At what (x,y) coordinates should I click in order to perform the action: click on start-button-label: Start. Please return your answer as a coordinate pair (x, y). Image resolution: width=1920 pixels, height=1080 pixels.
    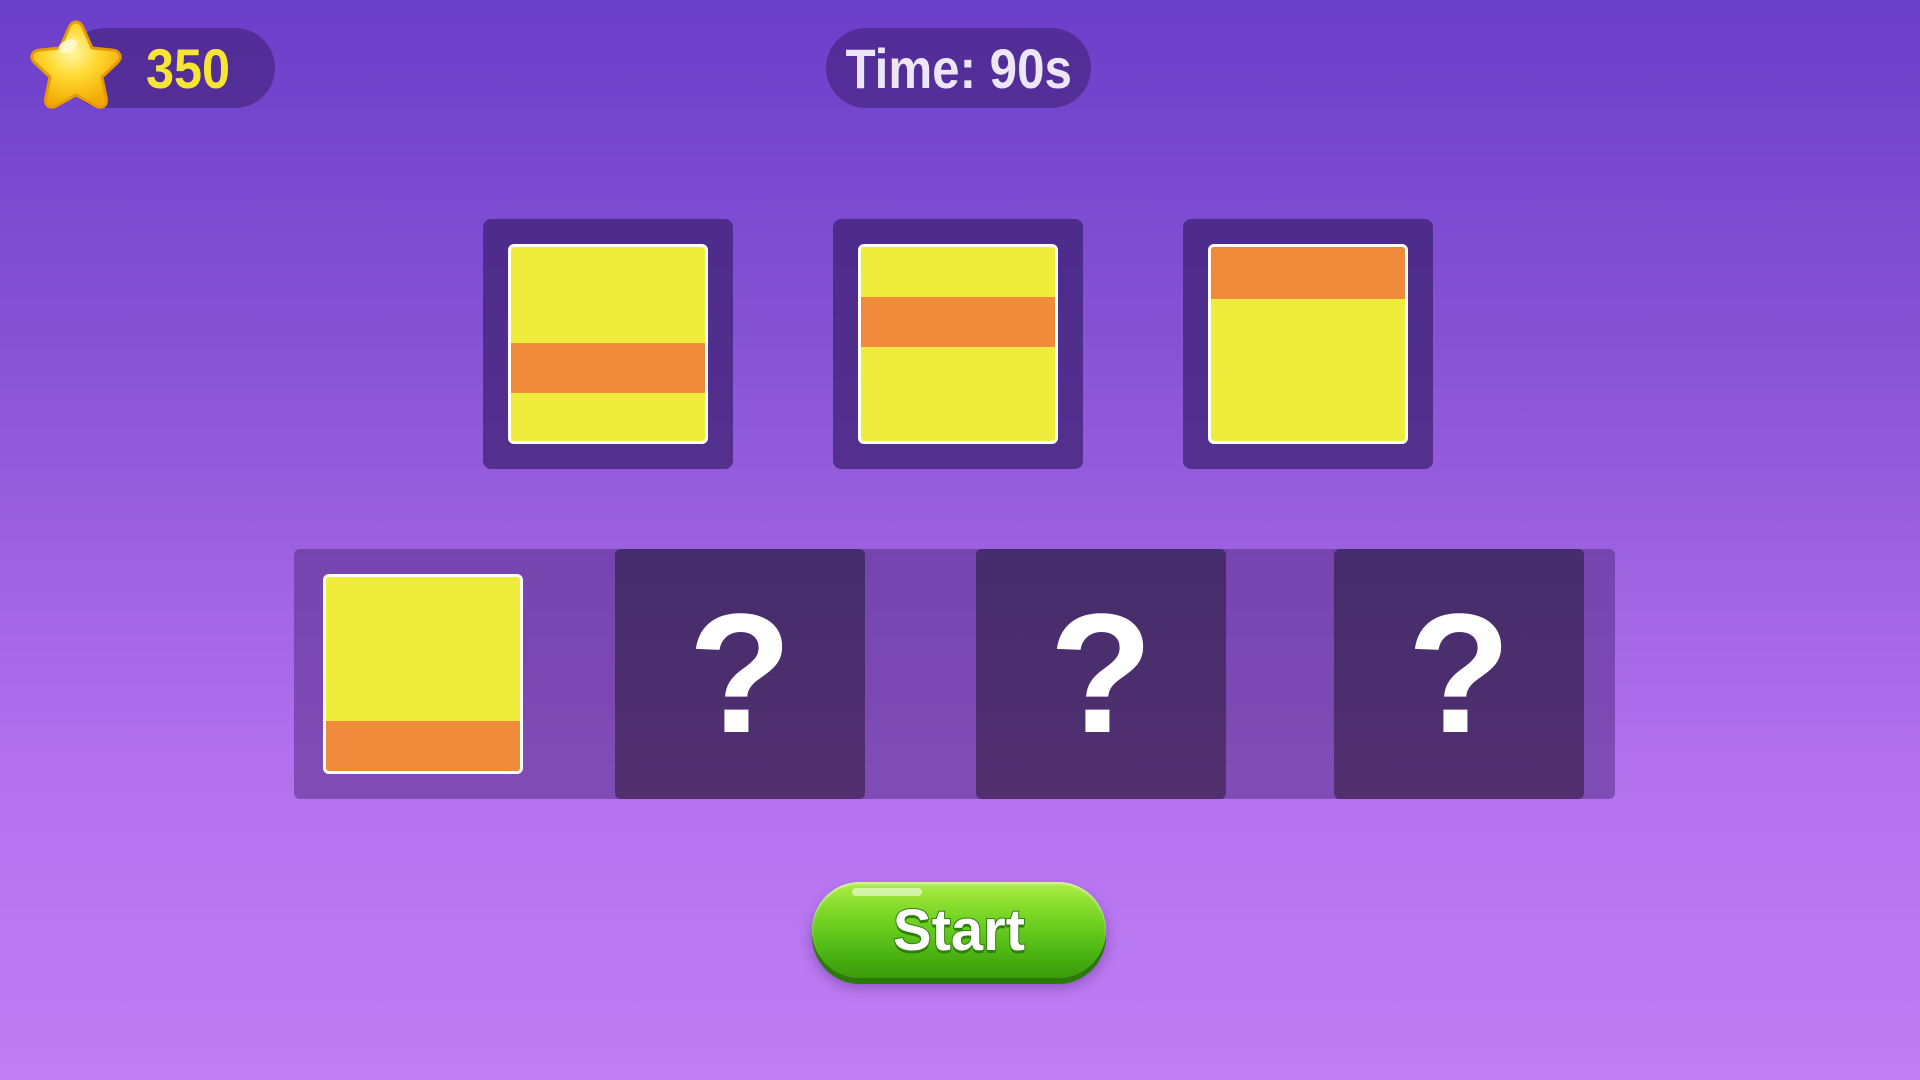
    Looking at the image, I should click on (959, 930).